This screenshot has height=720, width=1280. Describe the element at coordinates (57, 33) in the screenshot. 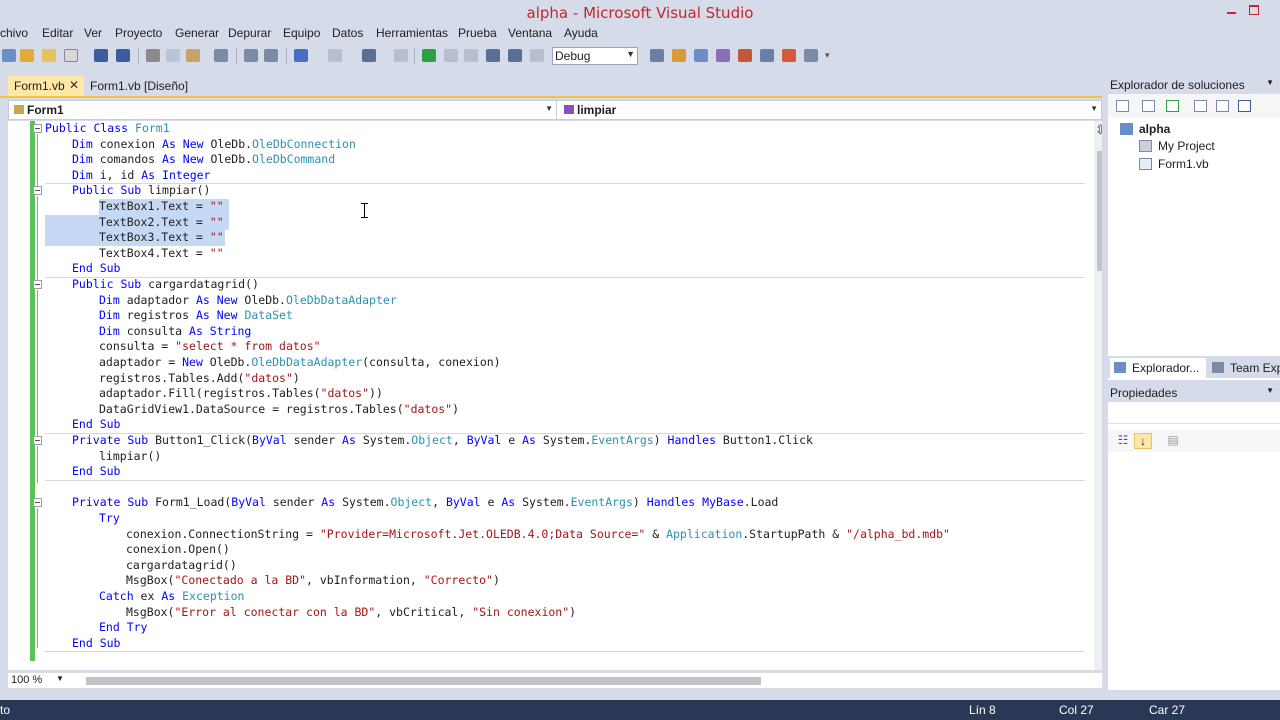

I see `menu-editar: Editar` at that location.